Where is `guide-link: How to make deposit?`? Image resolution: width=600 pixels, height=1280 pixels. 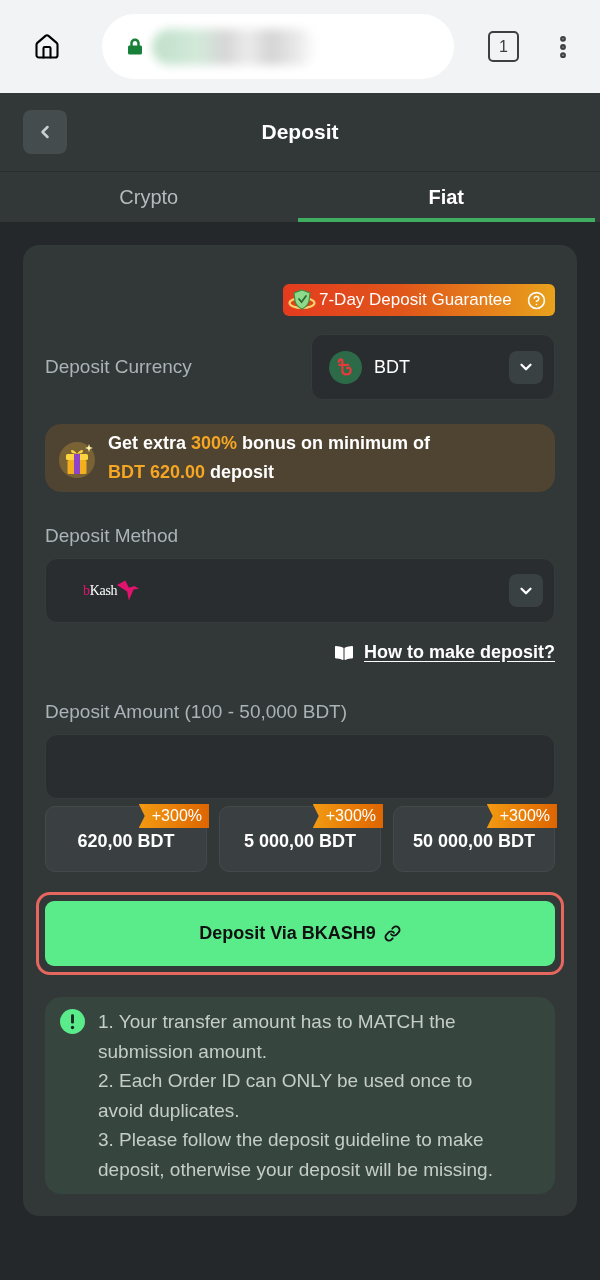
guide-link: How to make deposit? is located at coordinates (459, 652).